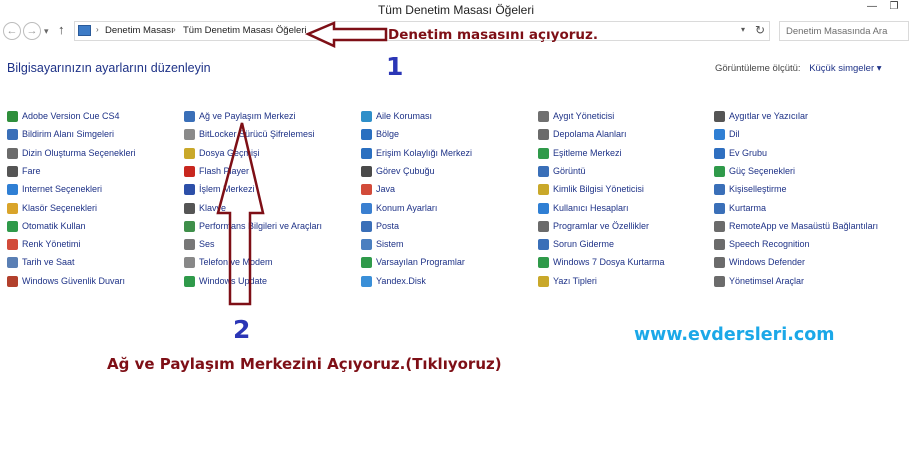 The width and height of the screenshot is (912, 453). I want to click on annotation-step1-text: Denetim masasını açıyoruz., so click(493, 35).